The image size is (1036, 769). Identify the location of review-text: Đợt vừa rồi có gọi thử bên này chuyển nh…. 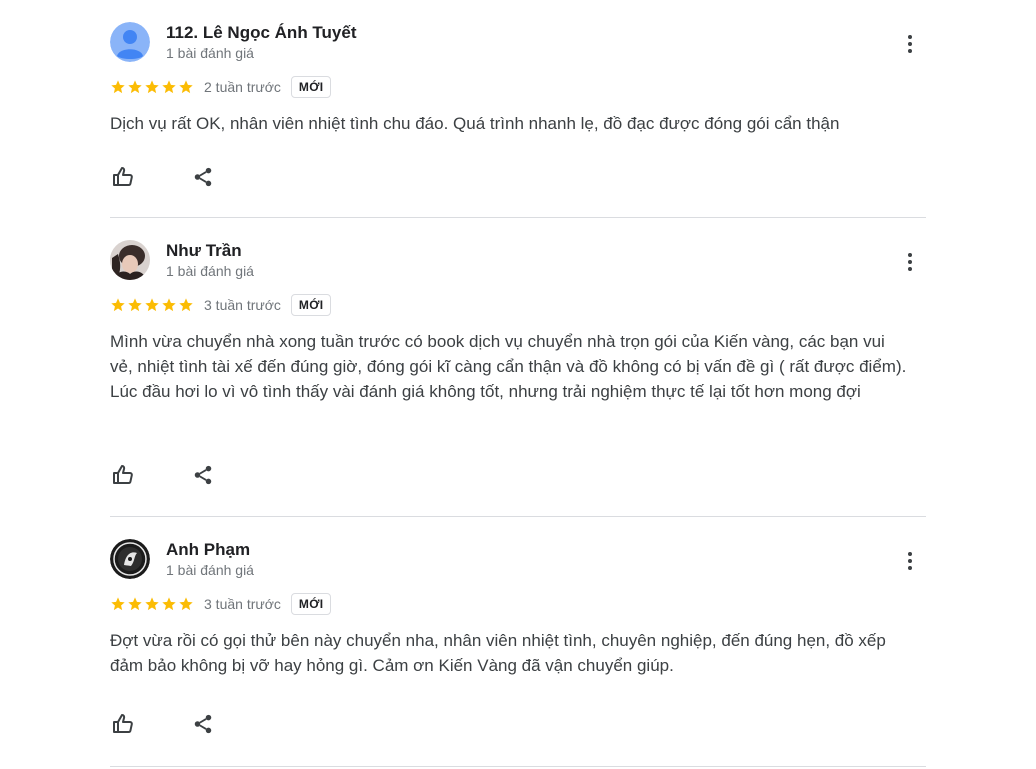
(498, 653).